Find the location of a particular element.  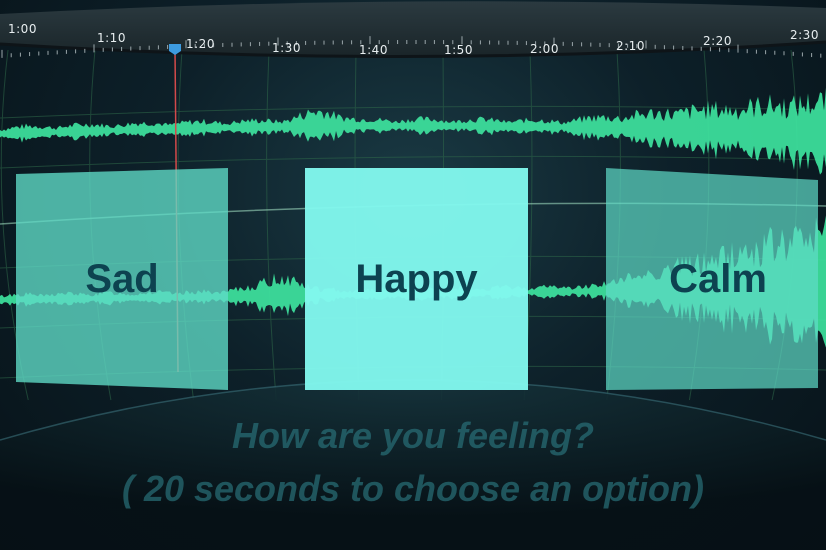

tick-label: 1:30 is located at coordinates (286, 48).